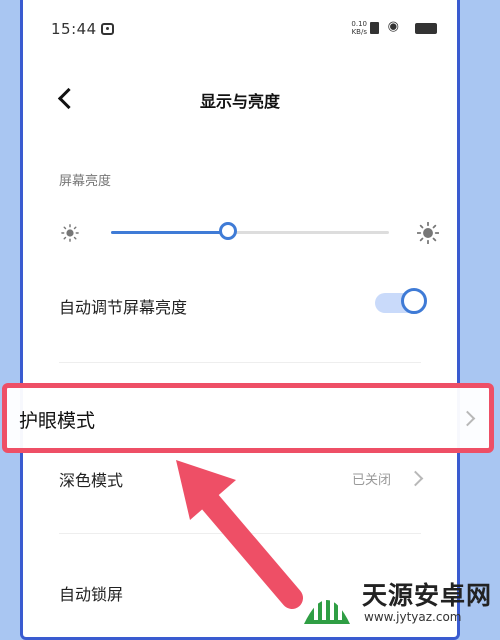 This screenshot has width=500, height=640. What do you see at coordinates (327, 610) in the screenshot?
I see `watermark-logo-icon` at bounding box center [327, 610].